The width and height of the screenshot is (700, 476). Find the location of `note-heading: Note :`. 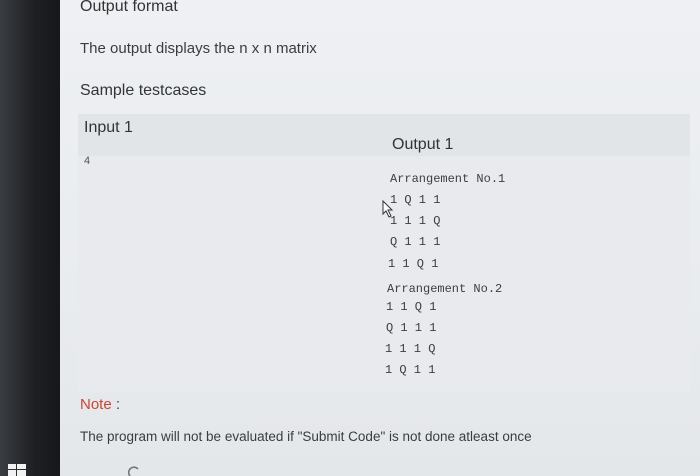

note-heading: Note : is located at coordinates (100, 404).